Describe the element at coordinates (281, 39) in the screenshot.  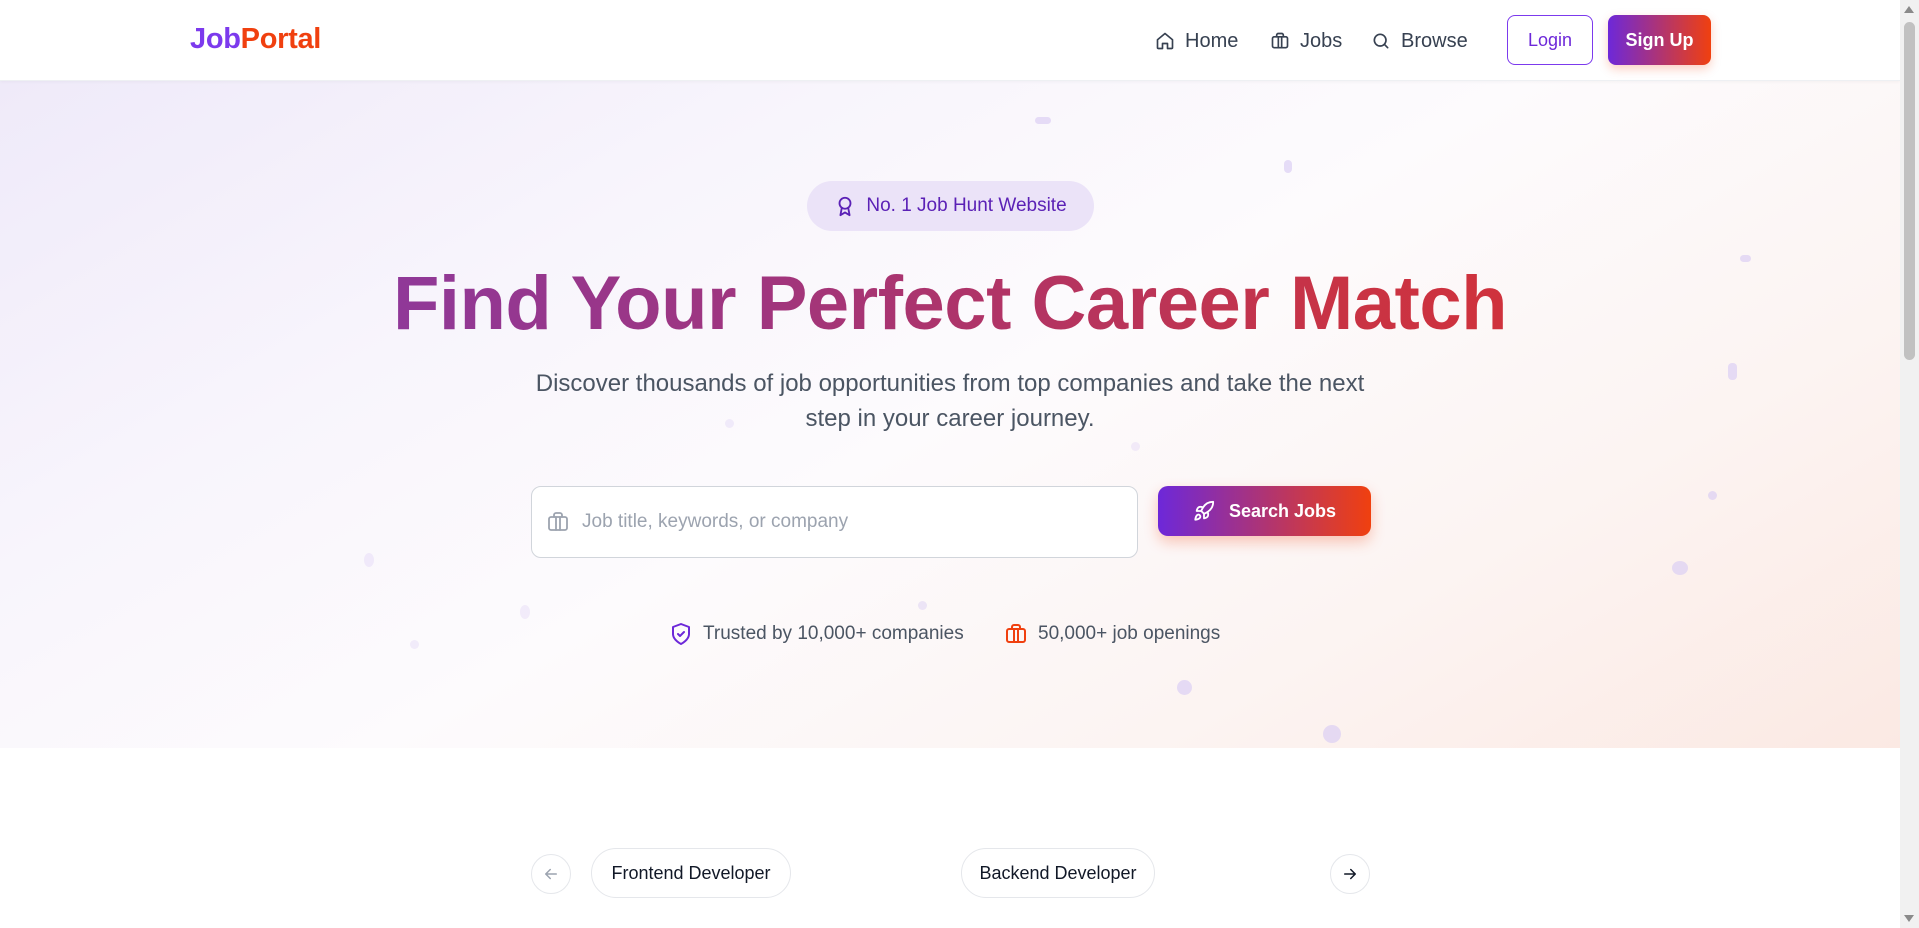
I see `logo-part-portal: Portal` at that location.